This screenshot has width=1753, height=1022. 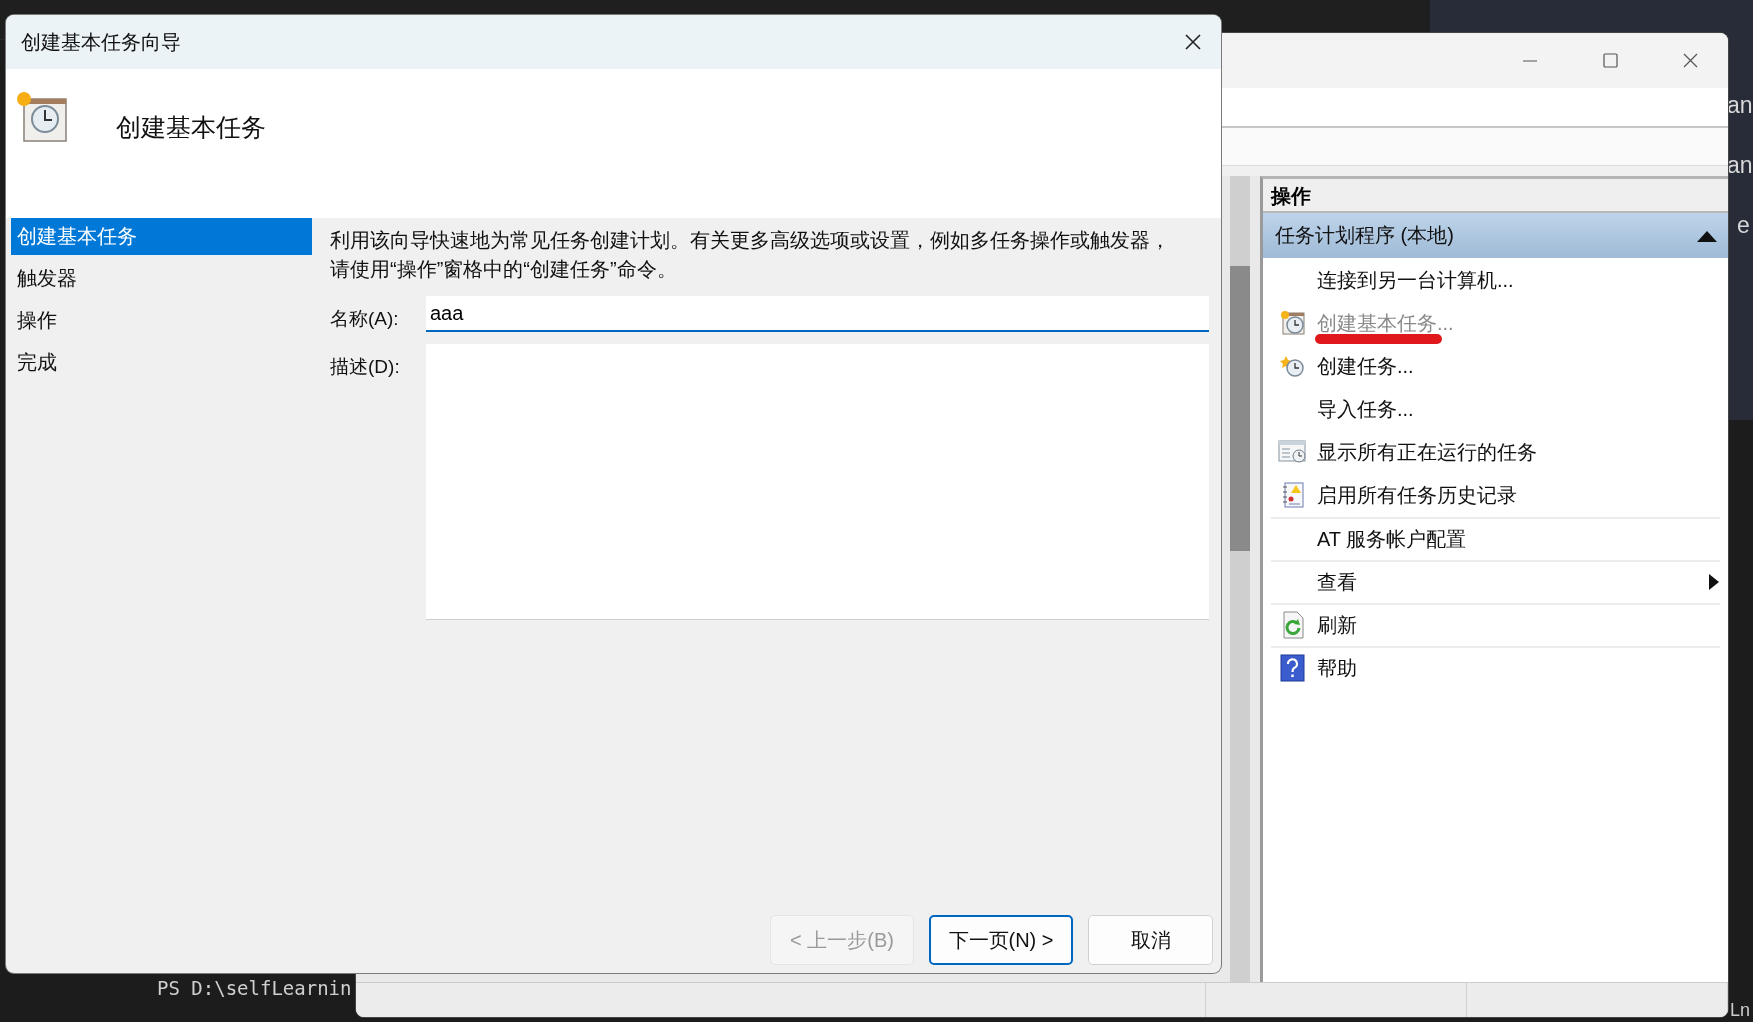 What do you see at coordinates (1293, 495) in the screenshot?
I see `notebook-icon` at bounding box center [1293, 495].